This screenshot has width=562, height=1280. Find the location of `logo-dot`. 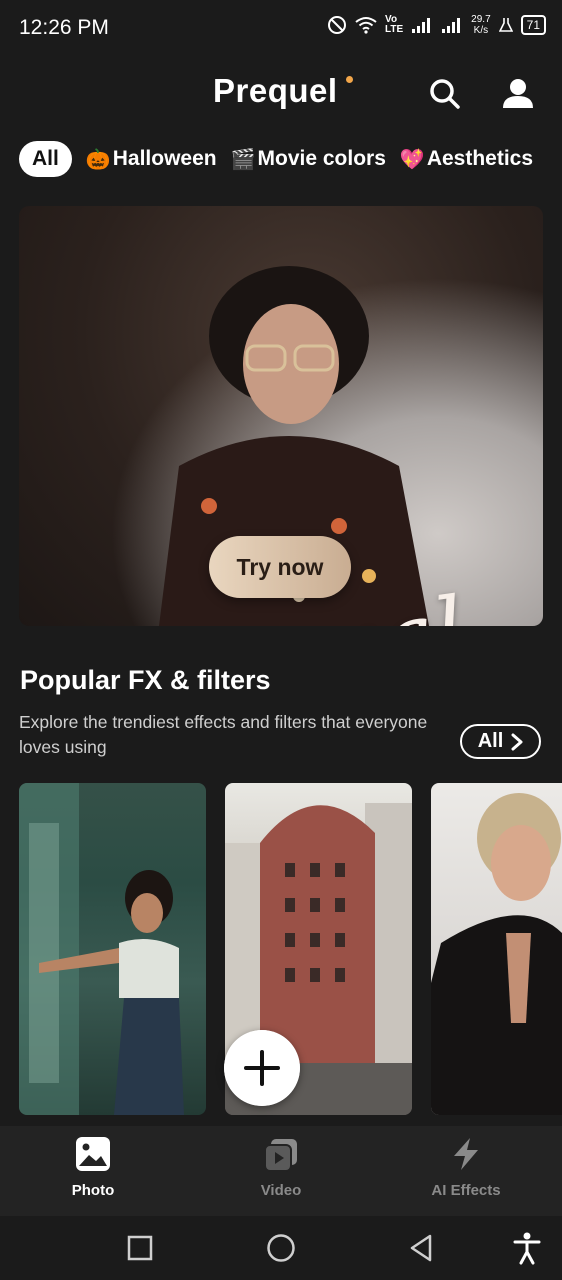

logo-dot is located at coordinates (349, 79).